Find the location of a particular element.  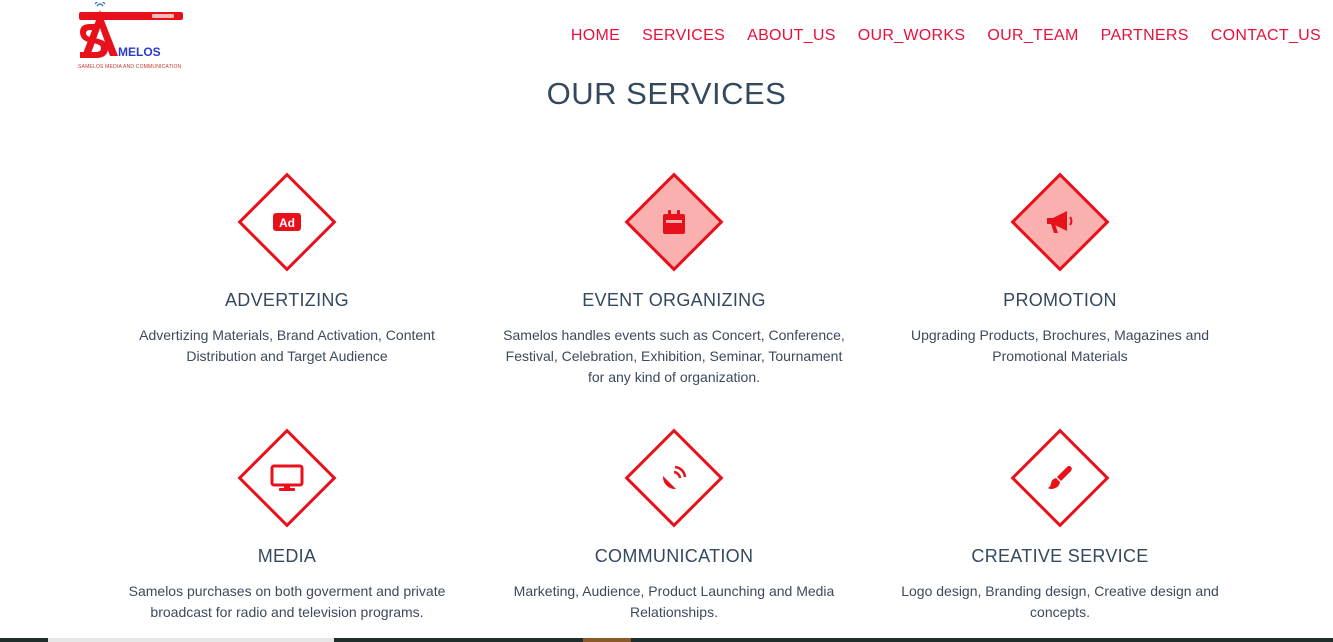

svg-text: Ad is located at coordinates (287, 223).